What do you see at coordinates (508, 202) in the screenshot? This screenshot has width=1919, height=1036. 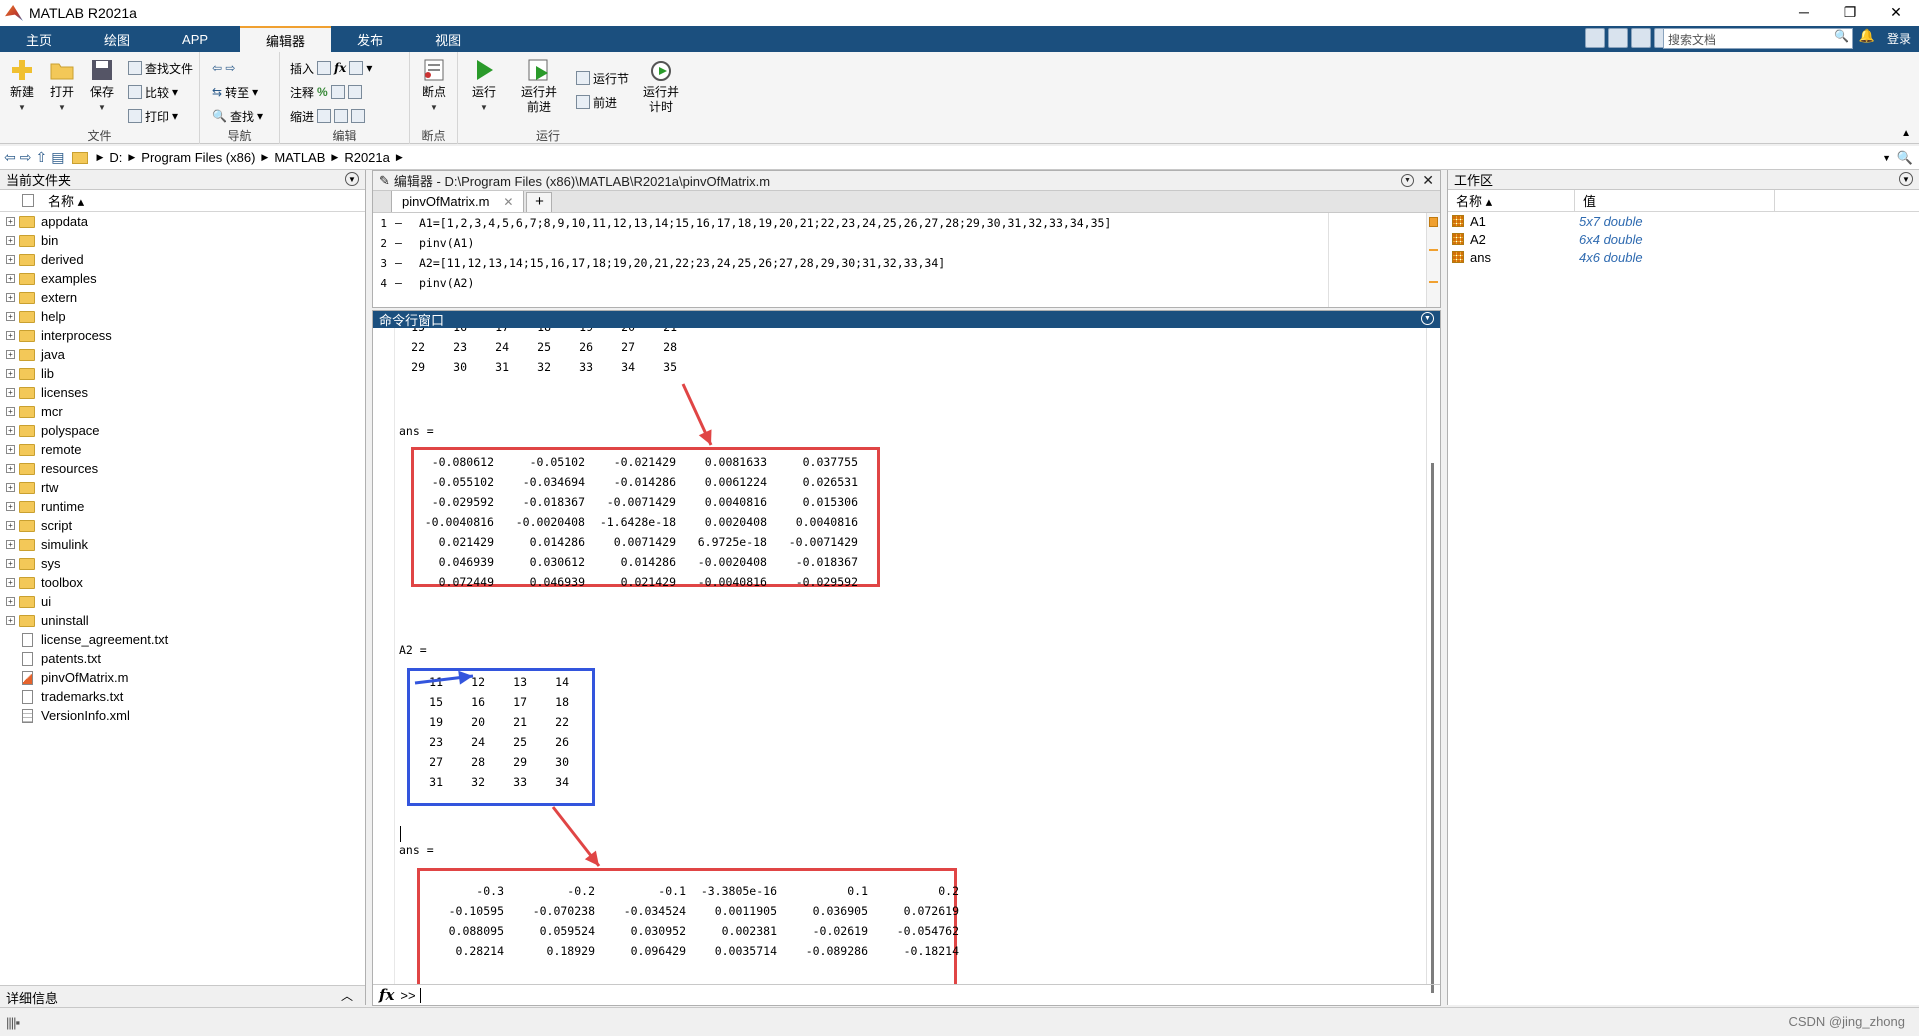 I see `tab-close-icon: ✕` at bounding box center [508, 202].